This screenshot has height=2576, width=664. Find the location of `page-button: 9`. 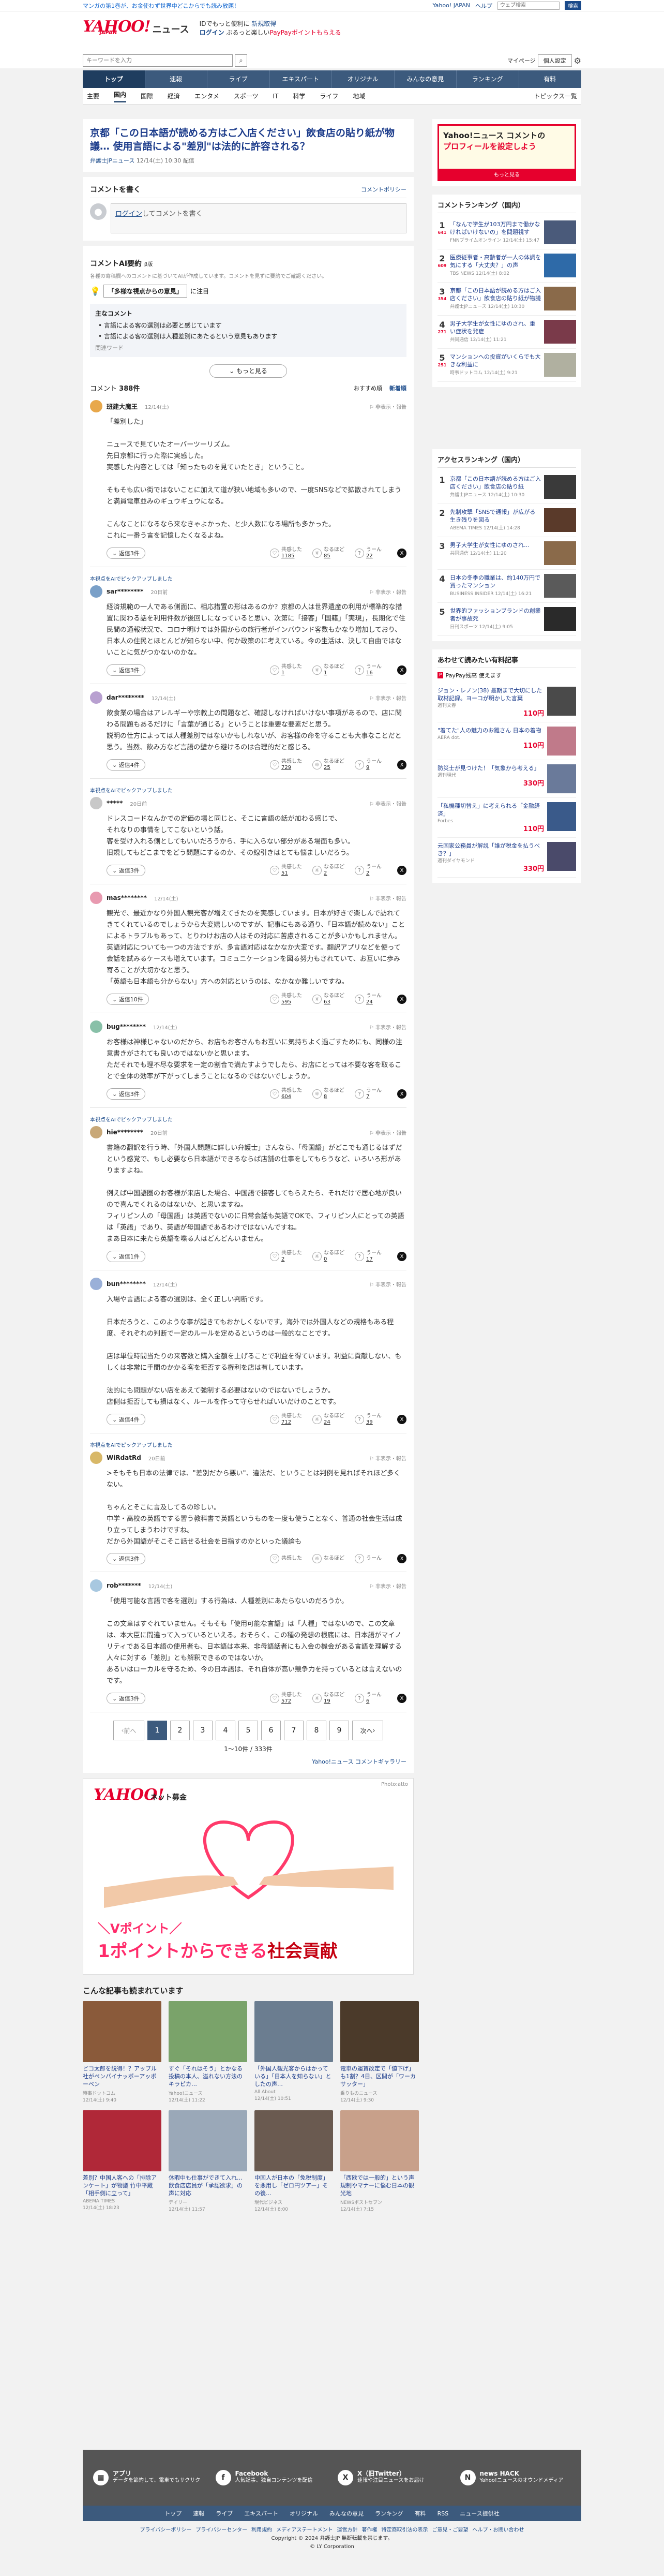

page-button: 9 is located at coordinates (339, 1730).